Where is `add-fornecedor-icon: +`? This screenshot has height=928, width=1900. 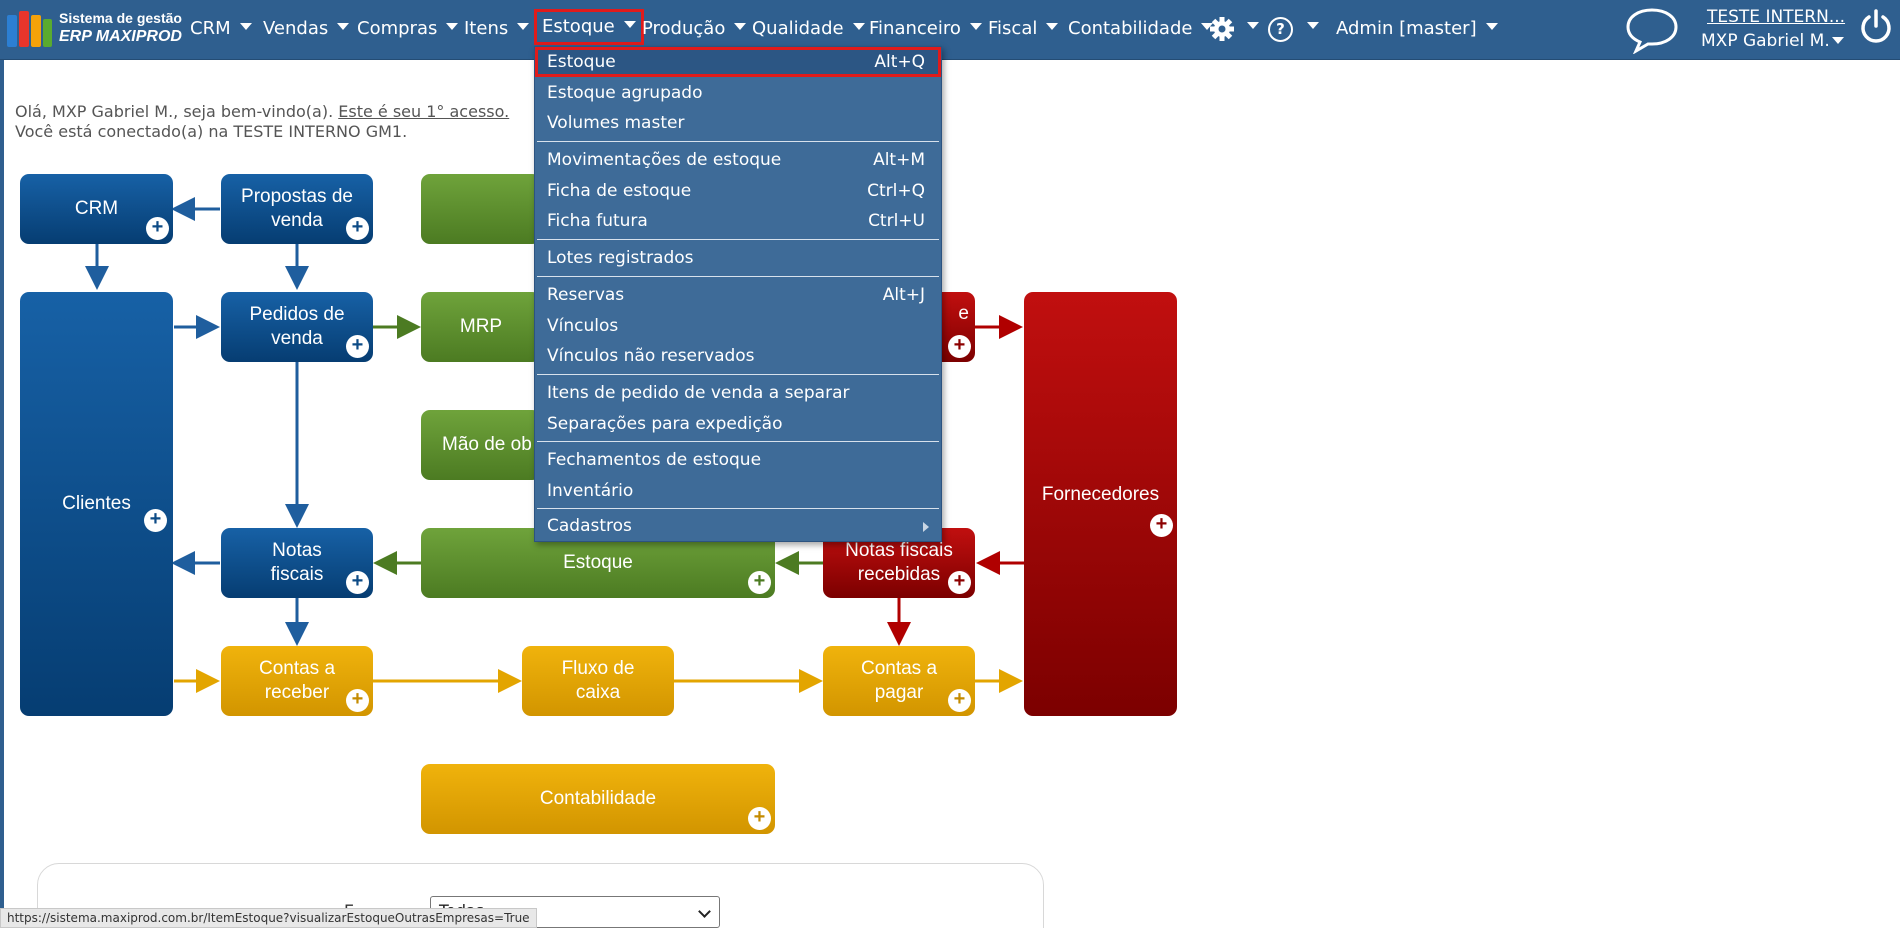
add-fornecedor-icon: + is located at coordinates (1161, 525).